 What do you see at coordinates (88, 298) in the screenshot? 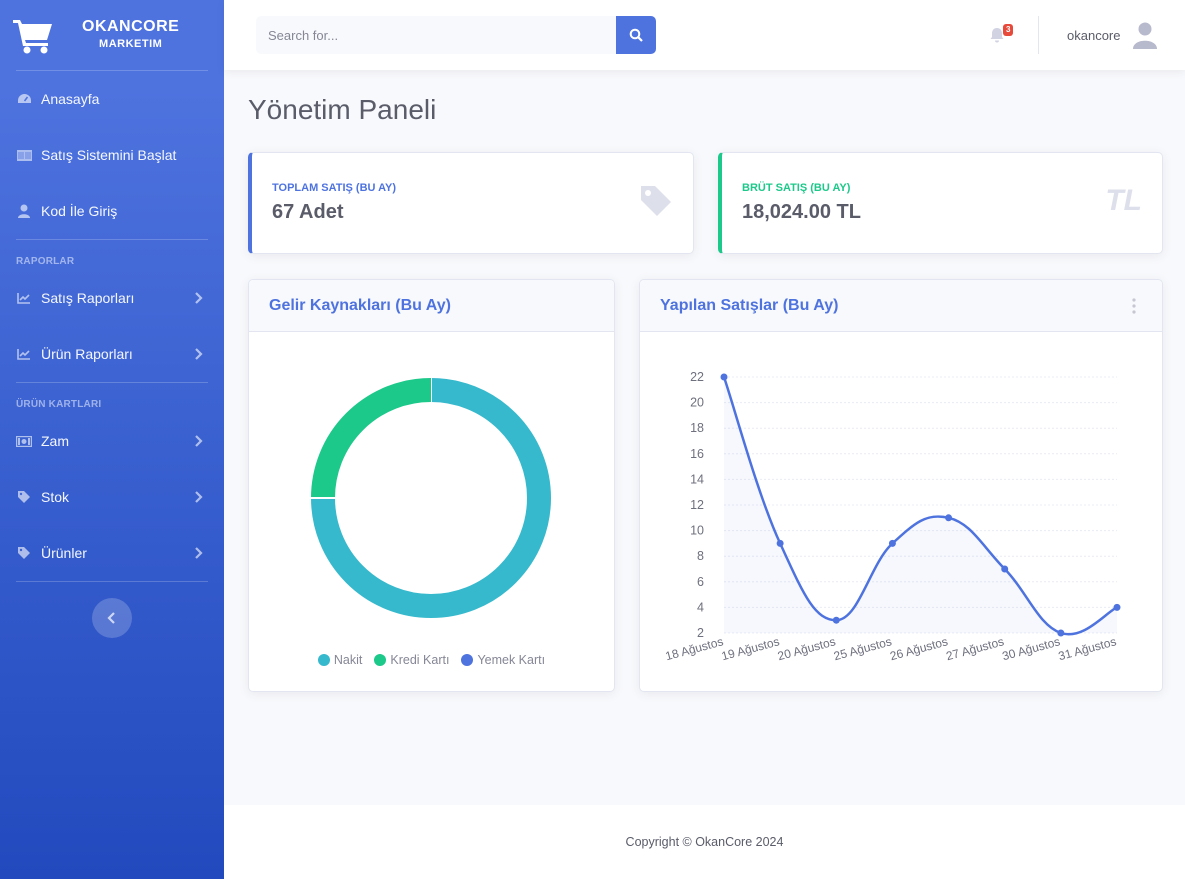
I see `sidebar-item-label: Satış Raporları` at bounding box center [88, 298].